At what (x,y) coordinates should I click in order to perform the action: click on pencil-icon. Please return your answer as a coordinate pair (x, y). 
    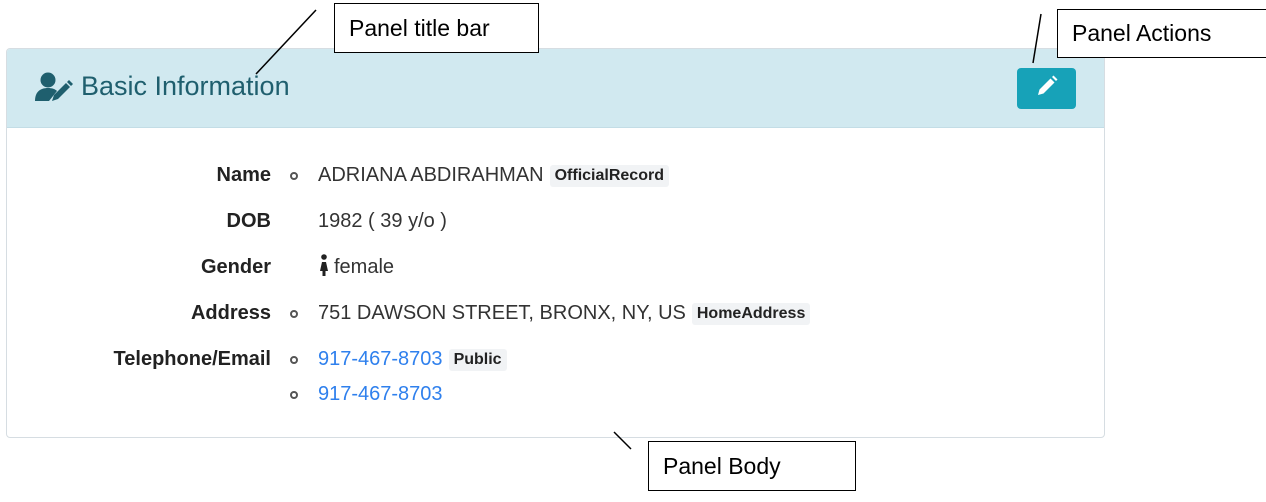
    Looking at the image, I should click on (1047, 88).